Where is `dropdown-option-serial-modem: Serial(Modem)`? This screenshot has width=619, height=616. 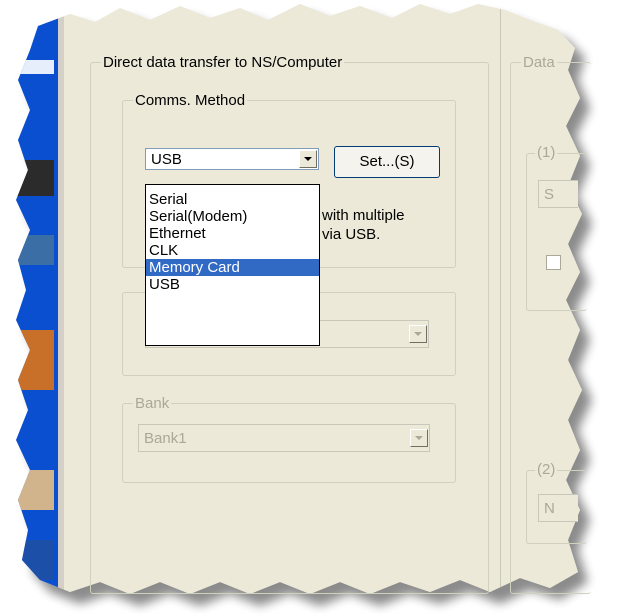
dropdown-option-serial-modem: Serial(Modem) is located at coordinates (232, 216).